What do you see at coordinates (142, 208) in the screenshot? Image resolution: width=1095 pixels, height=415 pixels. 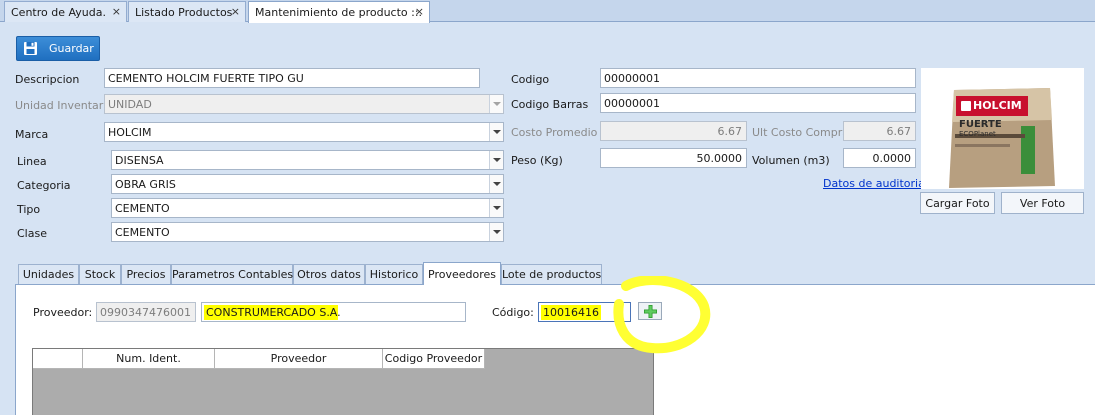 I see `tipo-value: CEMENTO` at bounding box center [142, 208].